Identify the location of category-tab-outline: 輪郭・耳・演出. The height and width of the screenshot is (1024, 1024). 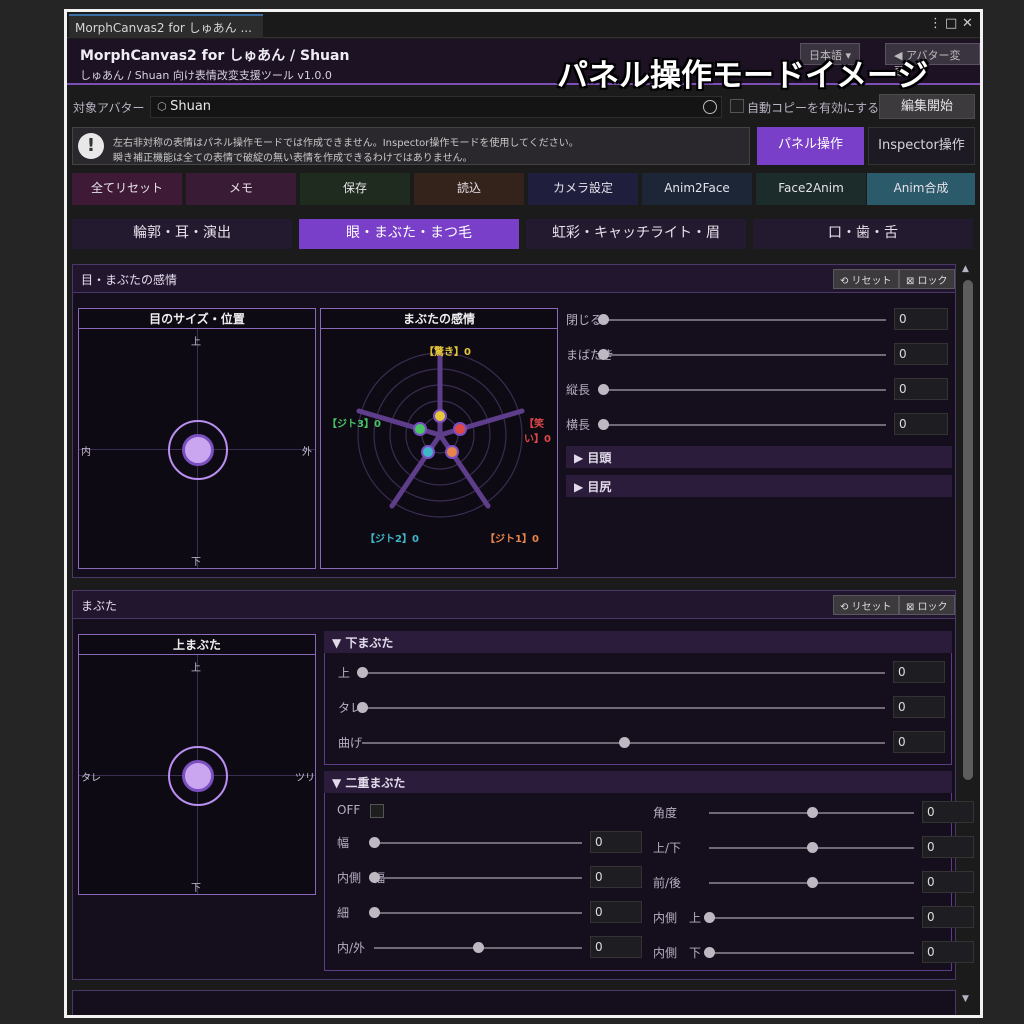
(182, 234).